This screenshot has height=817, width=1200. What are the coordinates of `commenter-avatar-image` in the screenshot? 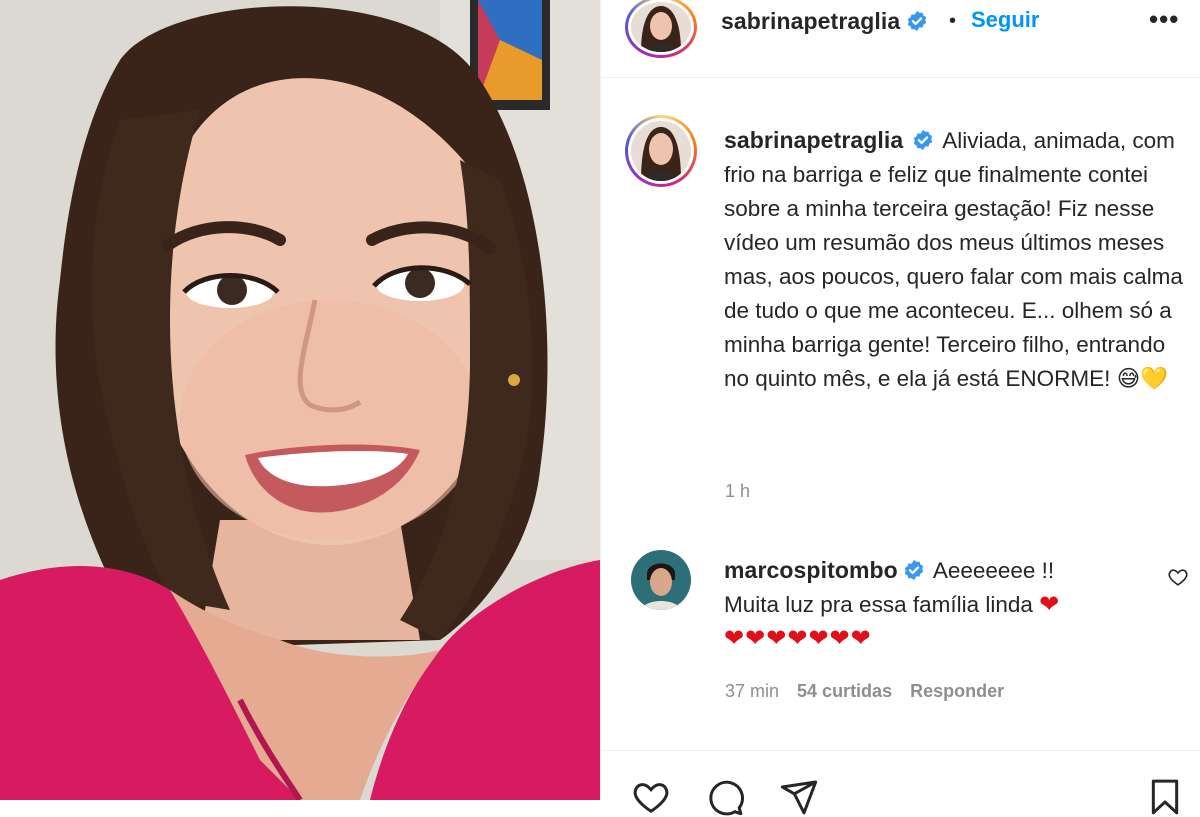 It's located at (661, 580).